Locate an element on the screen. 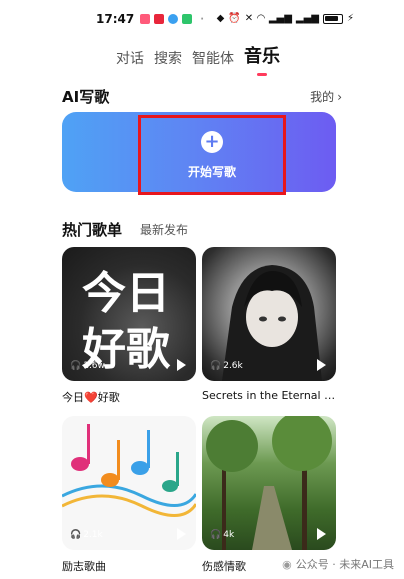 The height and width of the screenshot is (579, 404). latest-release-tab: 最新发布 is located at coordinates (164, 229).